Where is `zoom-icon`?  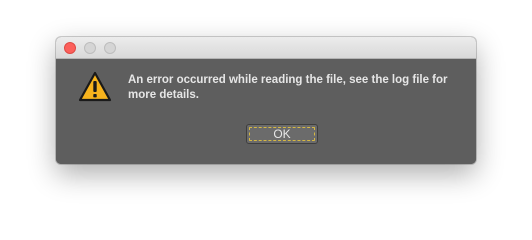 zoom-icon is located at coordinates (110, 48).